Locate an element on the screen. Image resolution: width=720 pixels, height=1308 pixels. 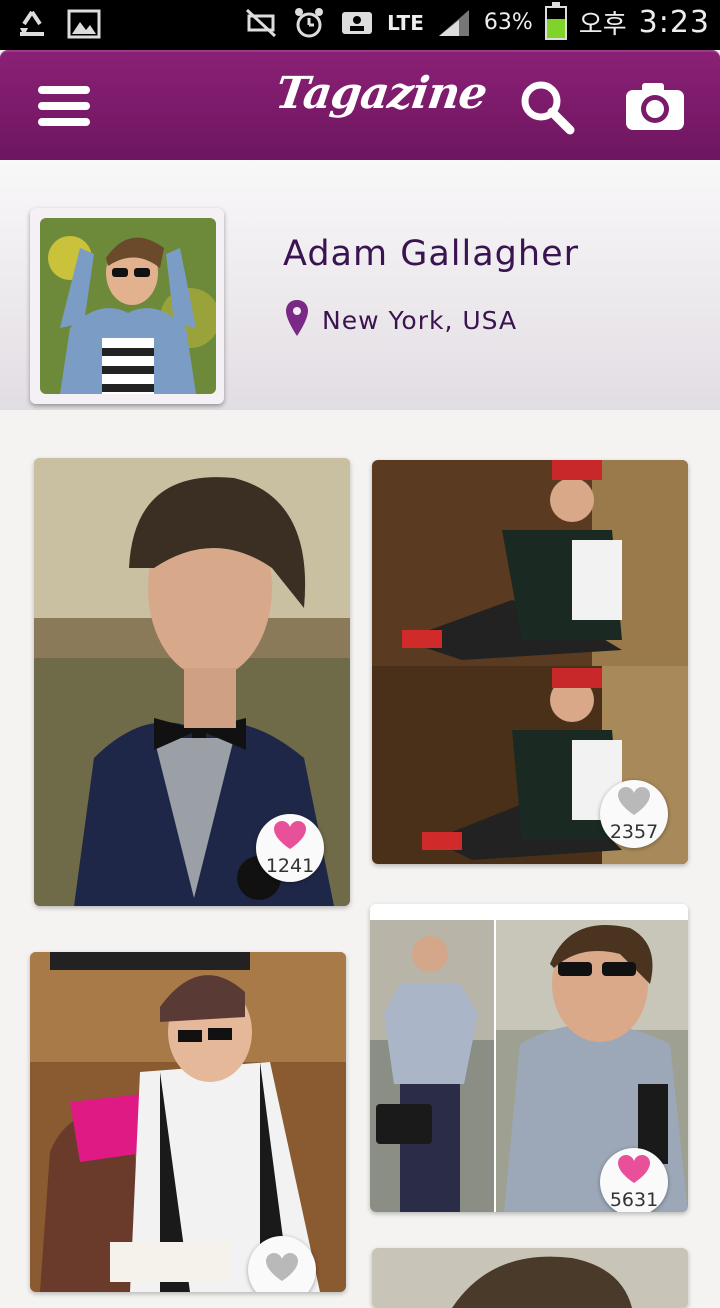
profile-name: Adam Gallagher is located at coordinates (431, 254).